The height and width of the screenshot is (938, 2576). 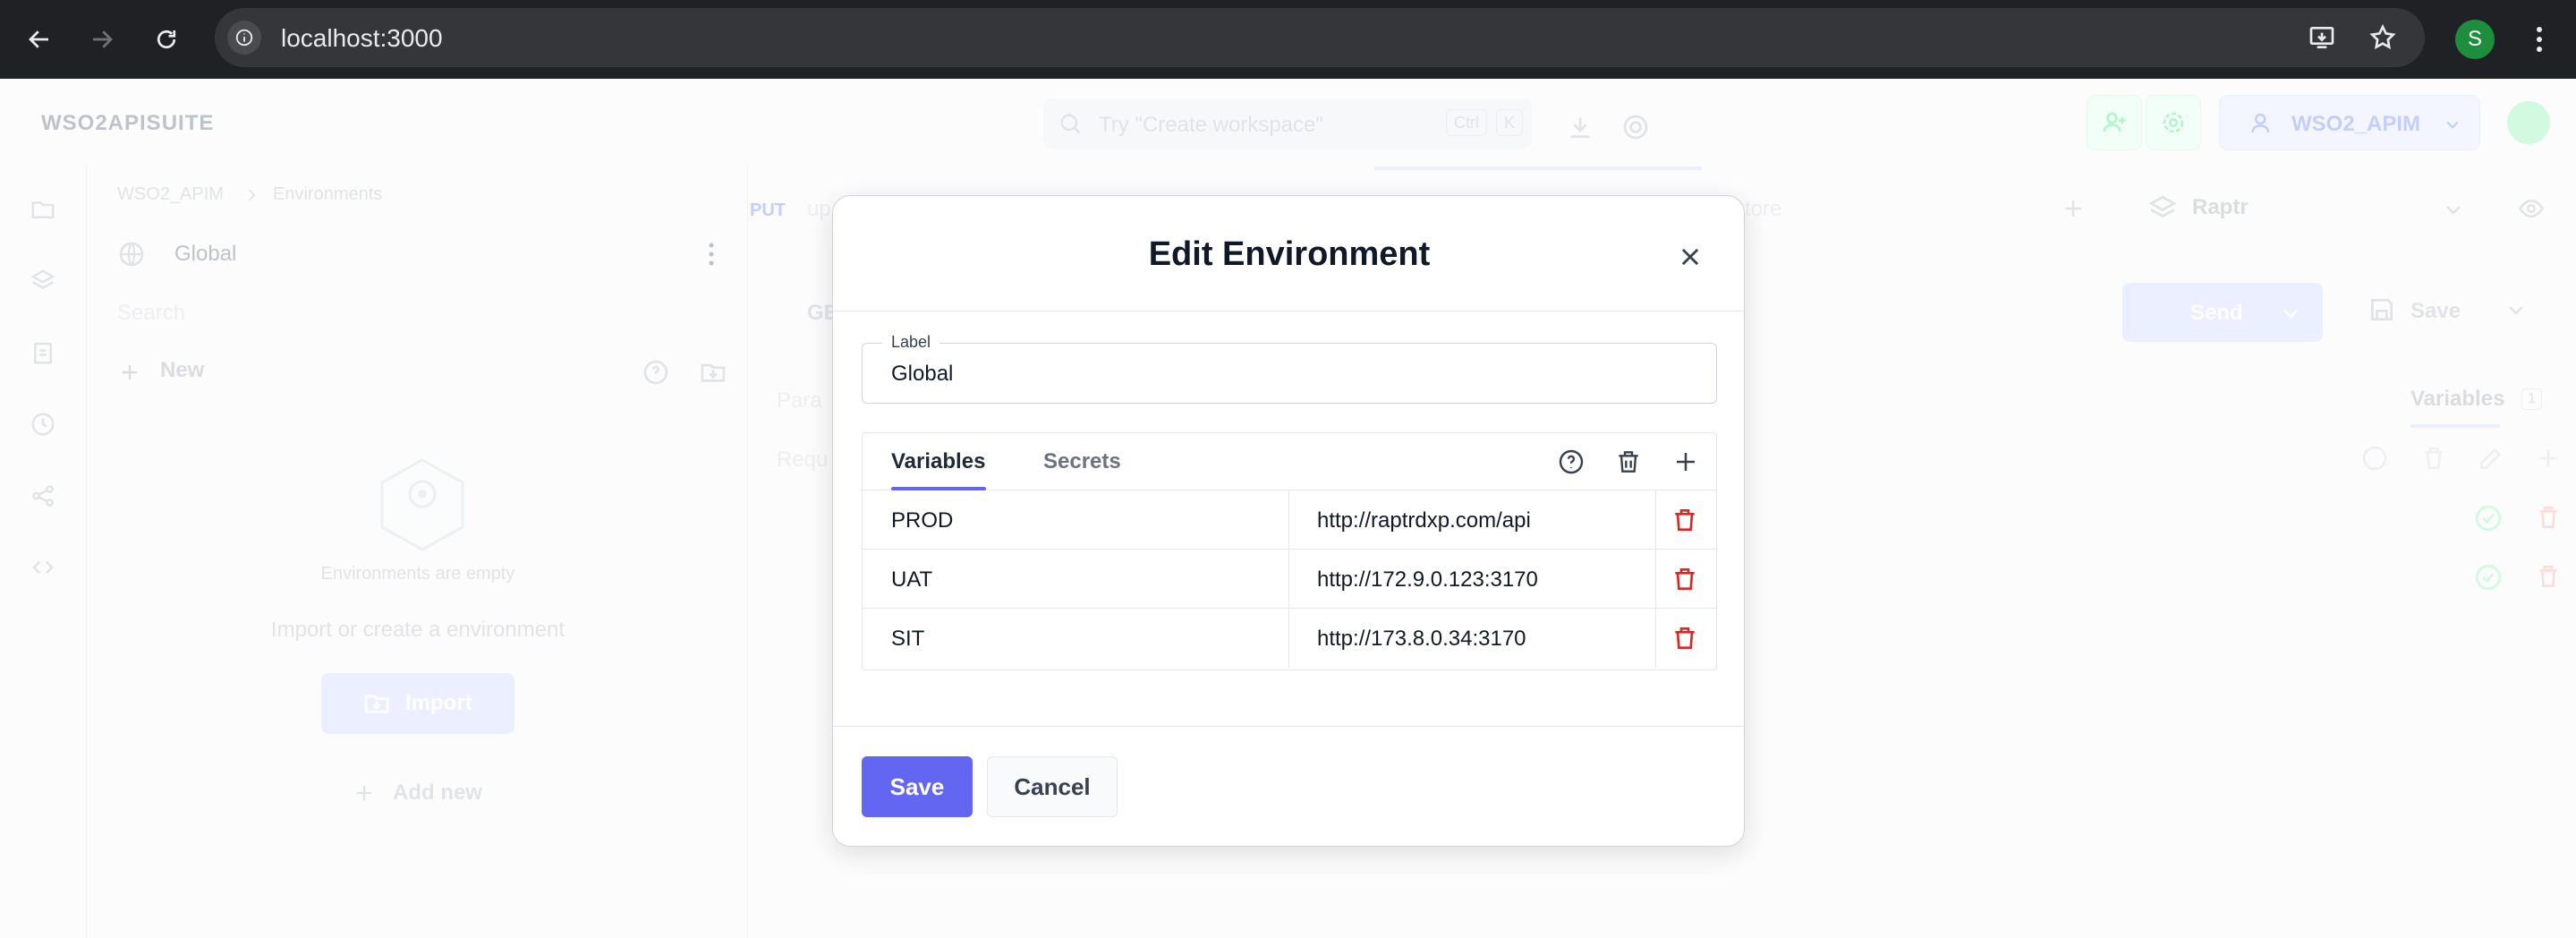 I want to click on browser-menu-icon, so click(x=2539, y=39).